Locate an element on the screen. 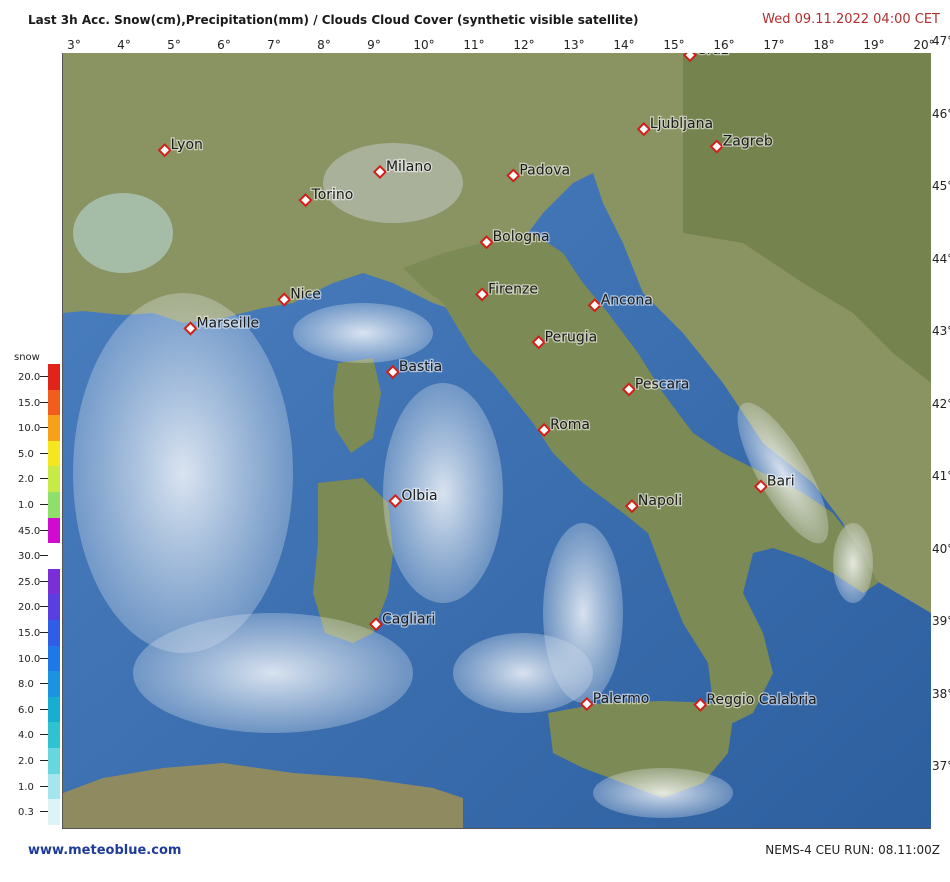 The width and height of the screenshot is (950, 882). longitude-tick: 18° is located at coordinates (824, 45).